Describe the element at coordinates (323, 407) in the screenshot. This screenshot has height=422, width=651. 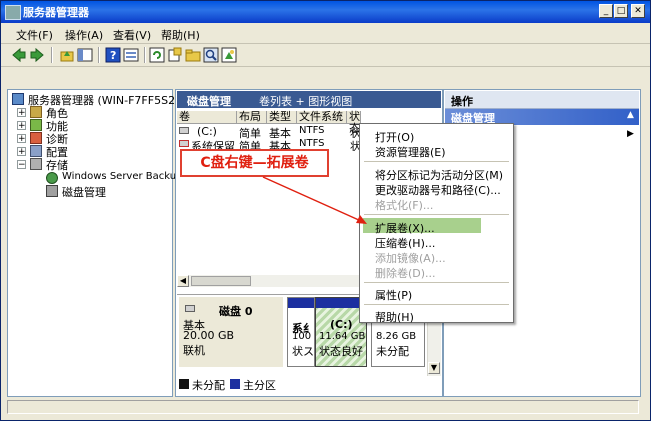
I see `status-bar` at that location.